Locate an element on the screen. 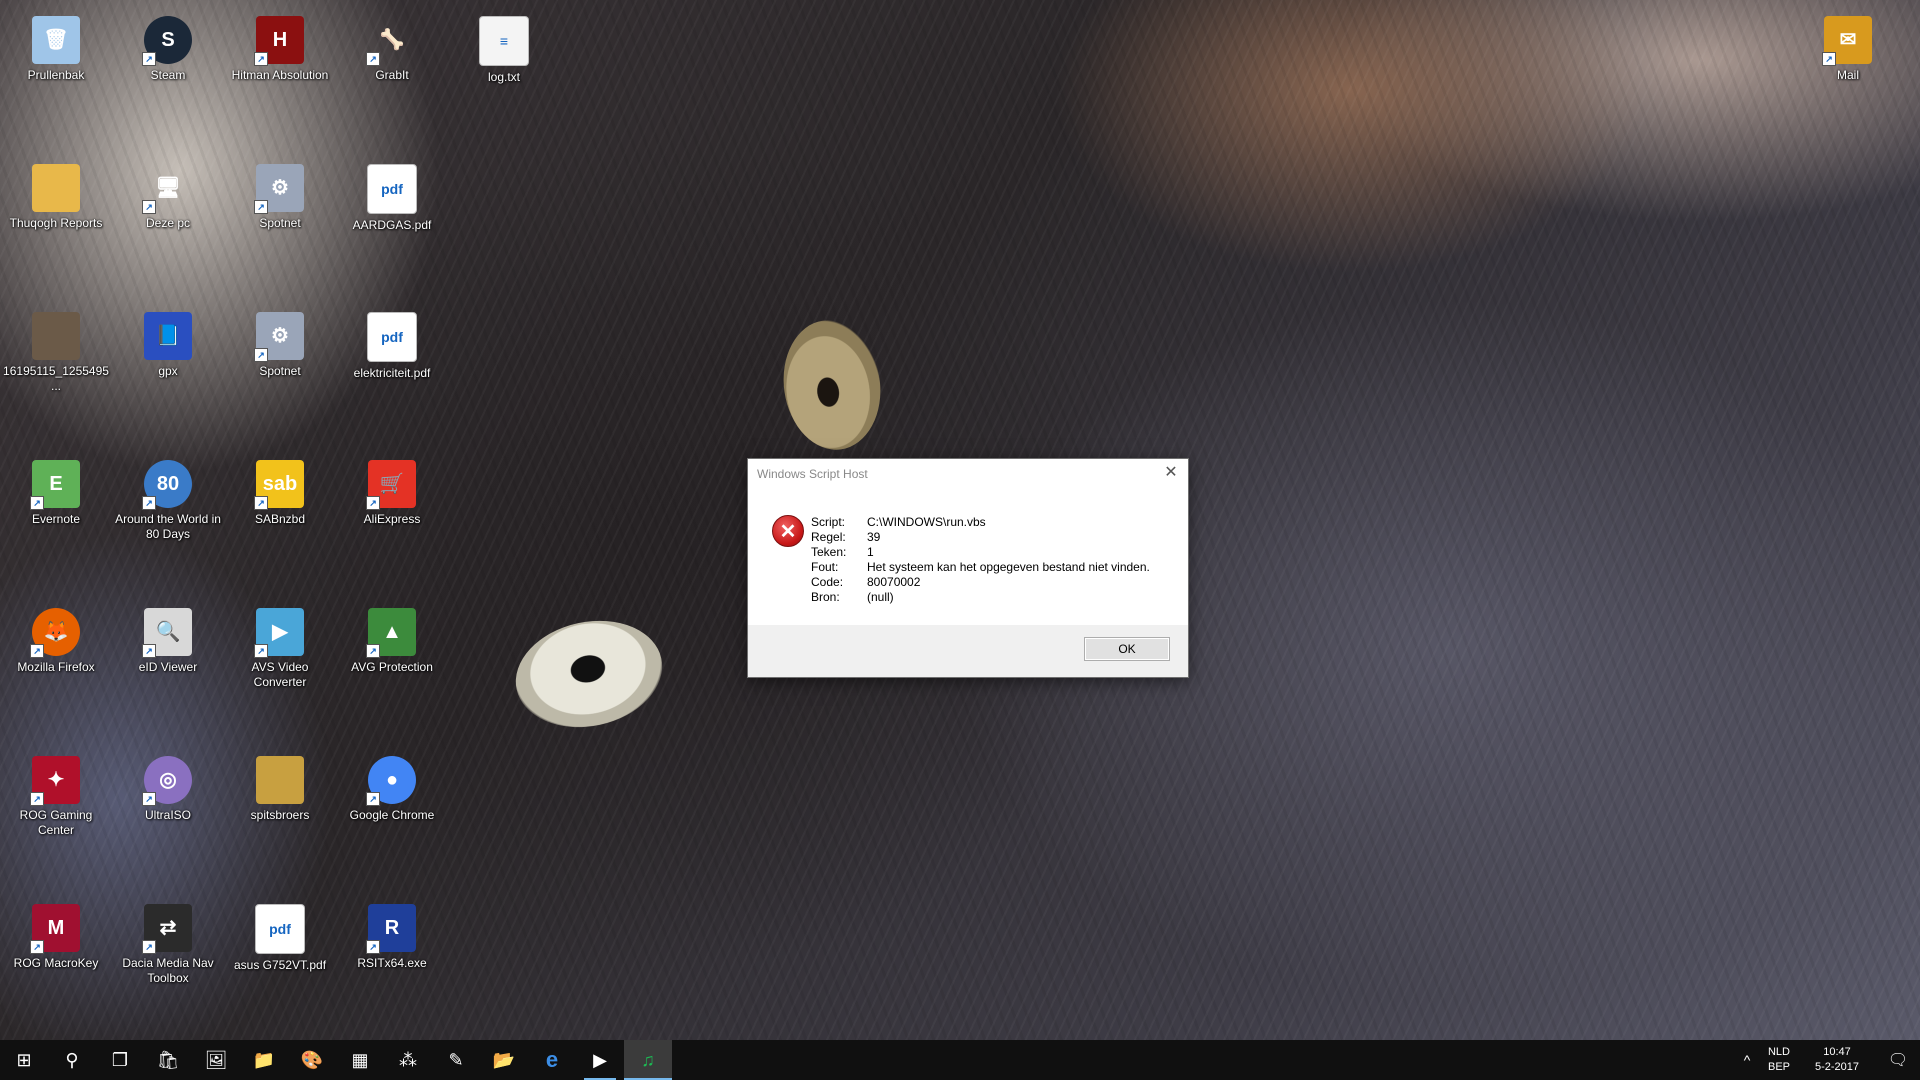 This screenshot has height=1080, width=1920. desktop-icon: M ↗ ROG MacroKey is located at coordinates (56, 933).